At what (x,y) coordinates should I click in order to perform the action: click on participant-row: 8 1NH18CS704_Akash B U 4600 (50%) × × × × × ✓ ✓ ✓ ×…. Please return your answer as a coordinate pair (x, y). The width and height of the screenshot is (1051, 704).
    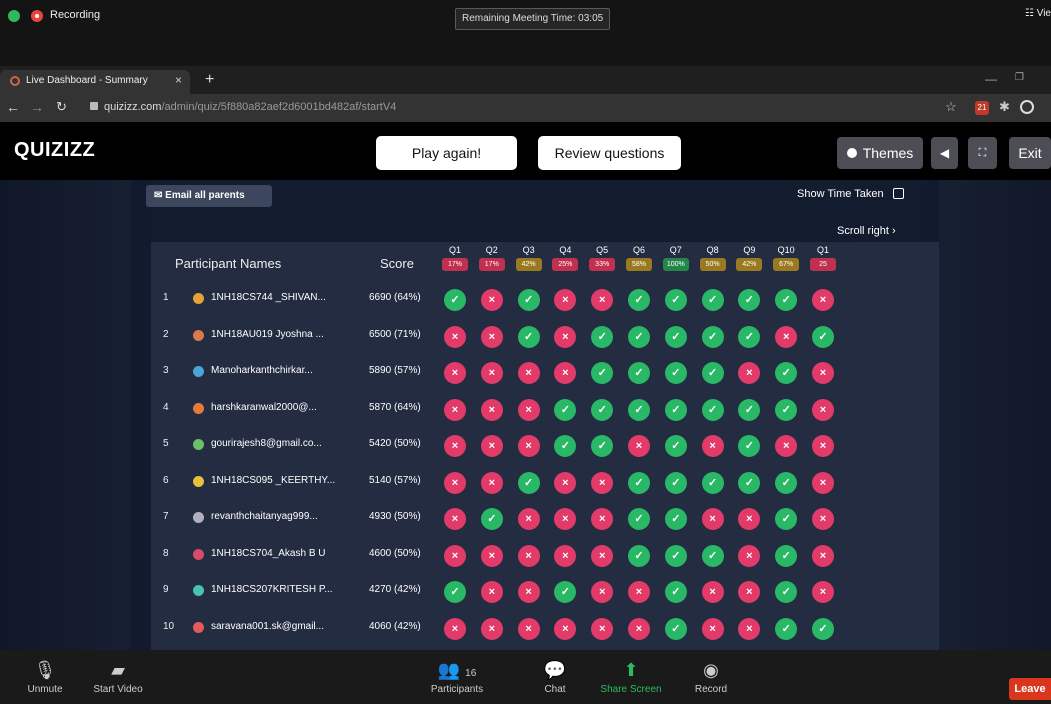
    Looking at the image, I should click on (545, 555).